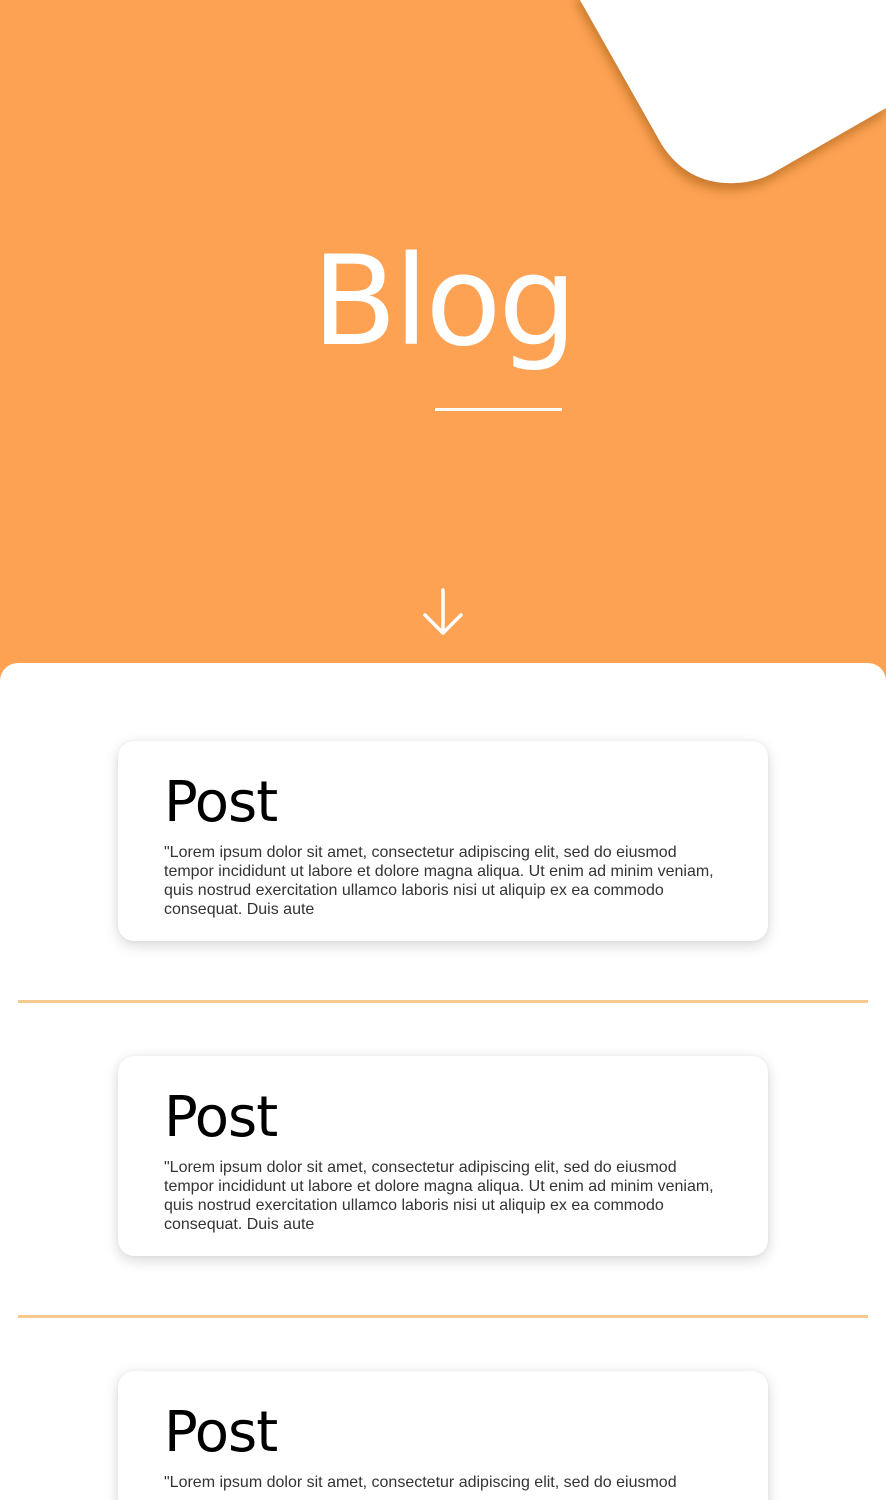  I want to click on decorative-corner-shape, so click(733, 92).